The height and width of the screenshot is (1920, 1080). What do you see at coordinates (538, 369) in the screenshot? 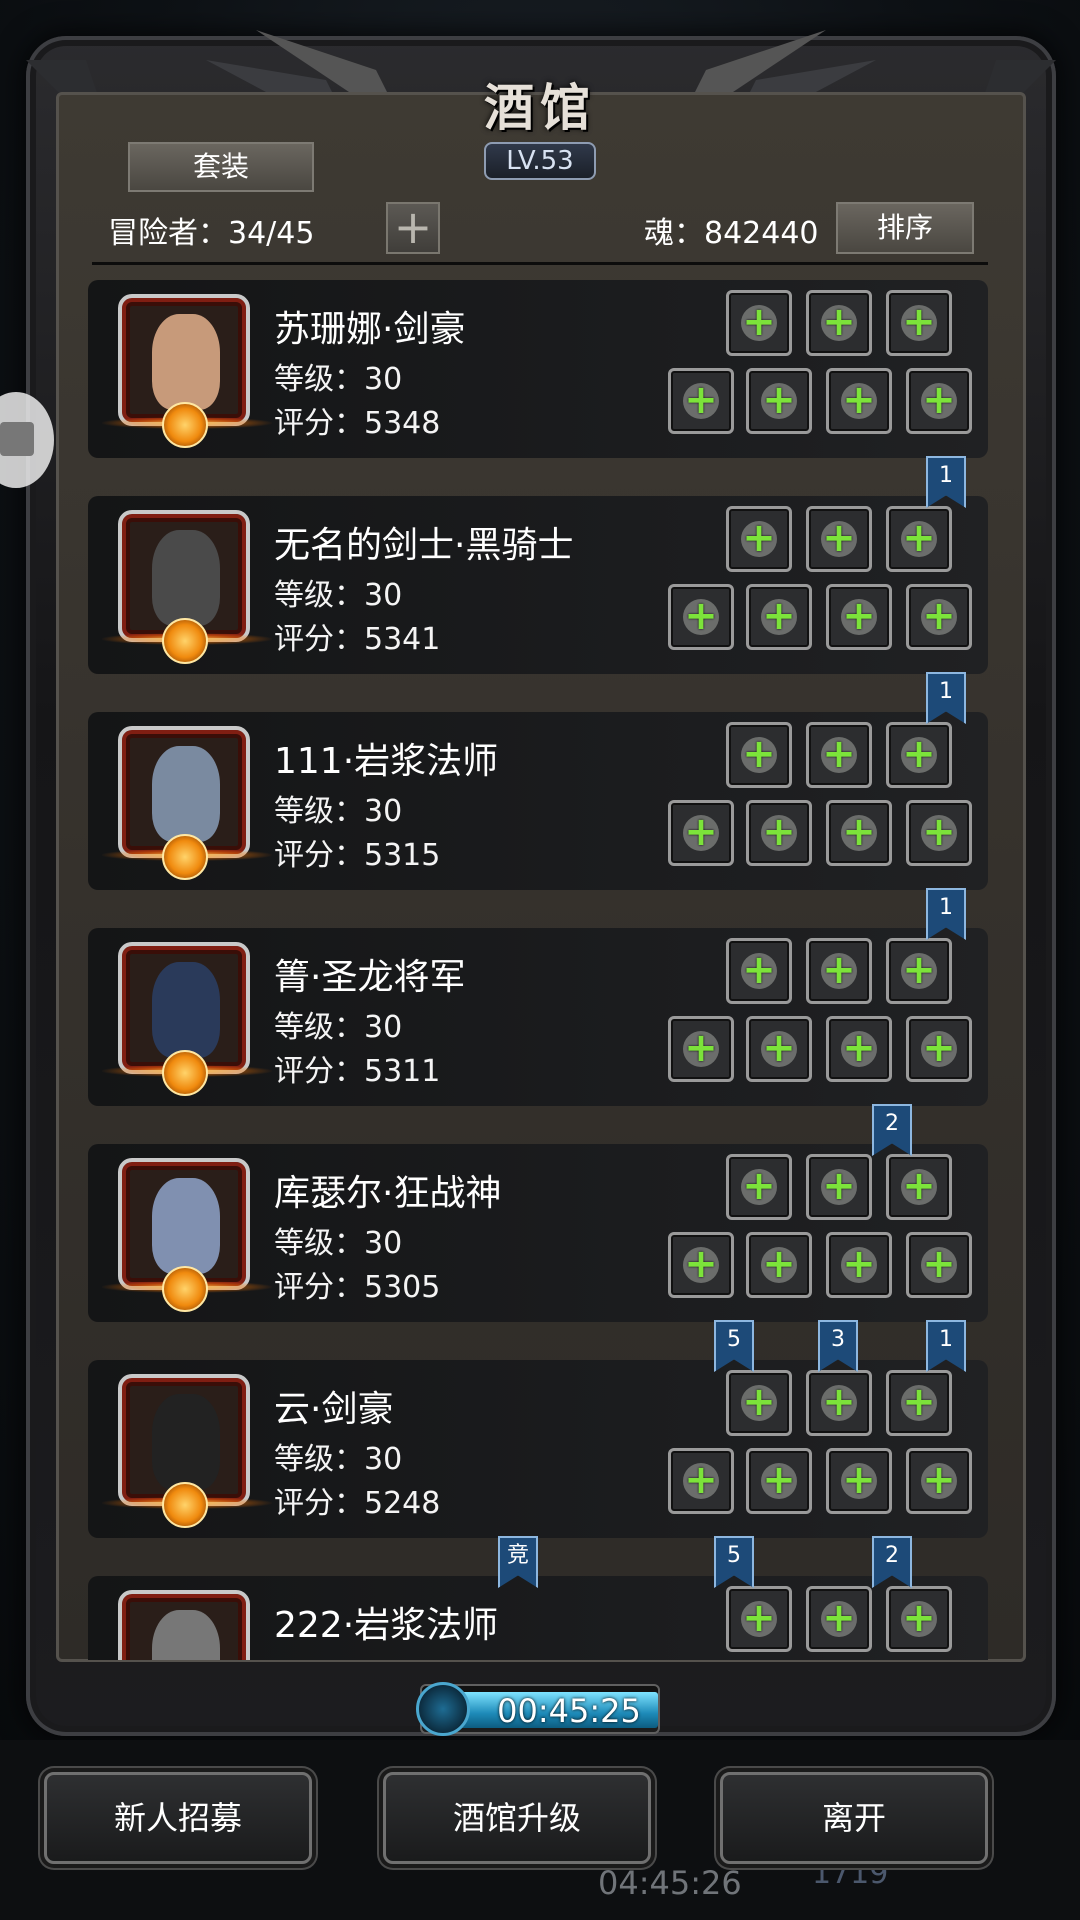
I see `adventurer-card: 苏珊娜·剑豪 等级：30 评分：5348 + + + + + + +` at bounding box center [538, 369].